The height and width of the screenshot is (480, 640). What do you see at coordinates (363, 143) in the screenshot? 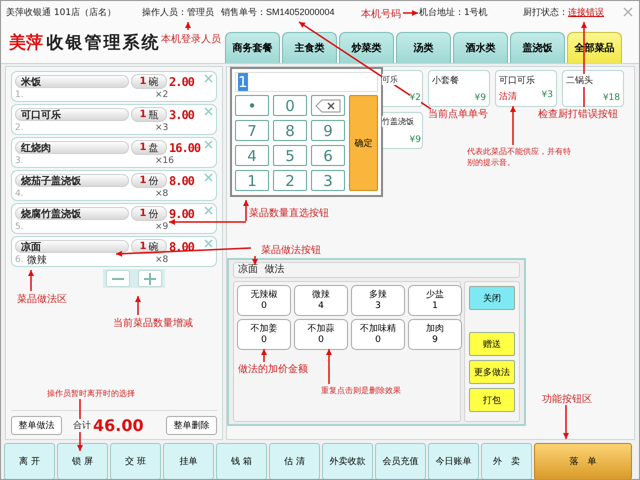
I see `confirm-button: 确定` at bounding box center [363, 143].